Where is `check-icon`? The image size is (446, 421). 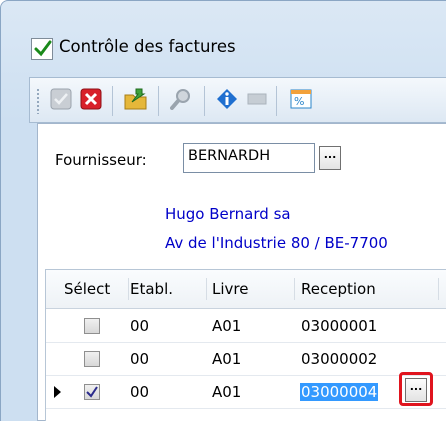 check-icon is located at coordinates (61, 99).